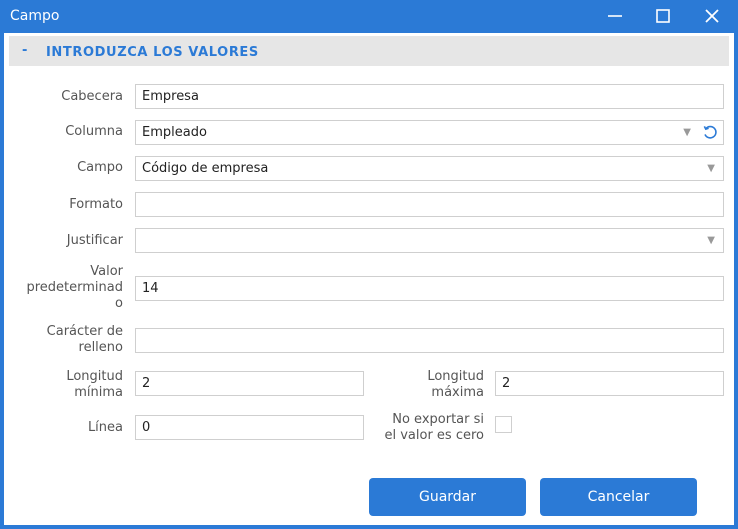  I want to click on campo-value: Código de empresa, so click(205, 168).